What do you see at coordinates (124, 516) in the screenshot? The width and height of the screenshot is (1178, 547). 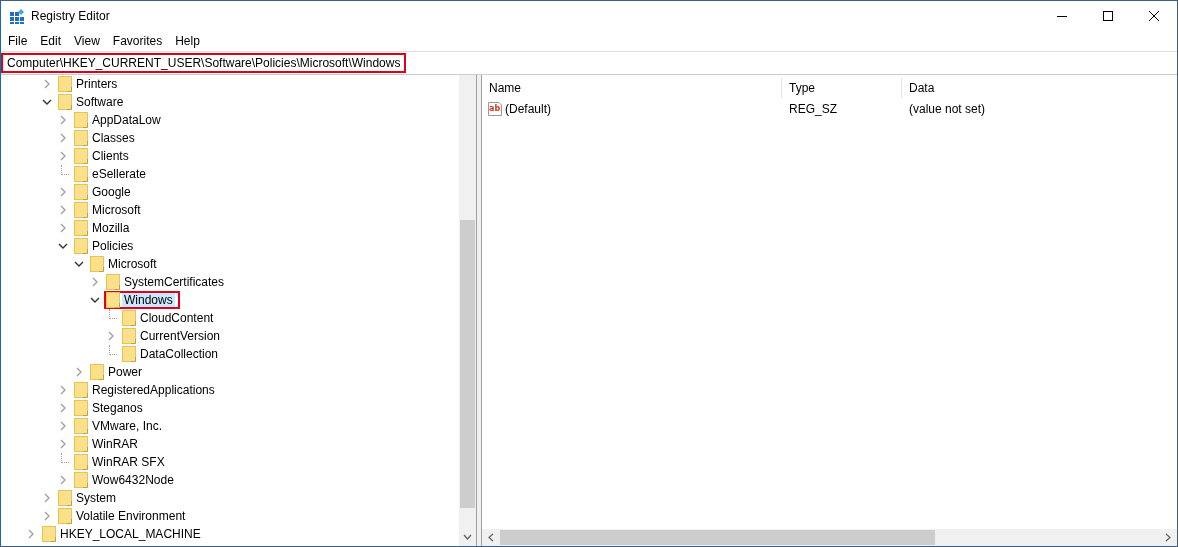 I see `tree-item: Volatile Environment` at bounding box center [124, 516].